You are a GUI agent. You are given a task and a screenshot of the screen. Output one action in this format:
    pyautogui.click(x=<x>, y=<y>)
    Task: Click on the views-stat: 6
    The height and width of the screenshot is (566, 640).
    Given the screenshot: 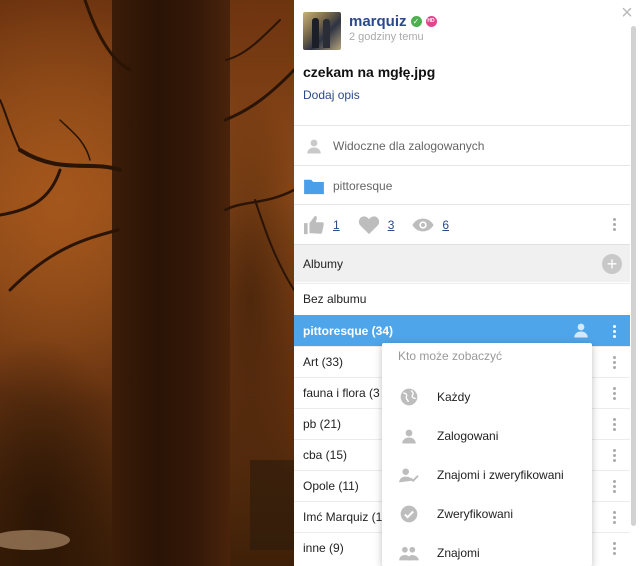 What is the action you would take?
    pyautogui.click(x=430, y=225)
    